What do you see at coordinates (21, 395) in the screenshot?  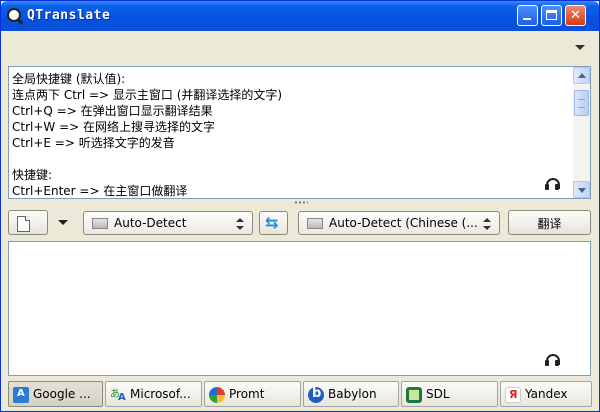 I see `google-translate-icon` at bounding box center [21, 395].